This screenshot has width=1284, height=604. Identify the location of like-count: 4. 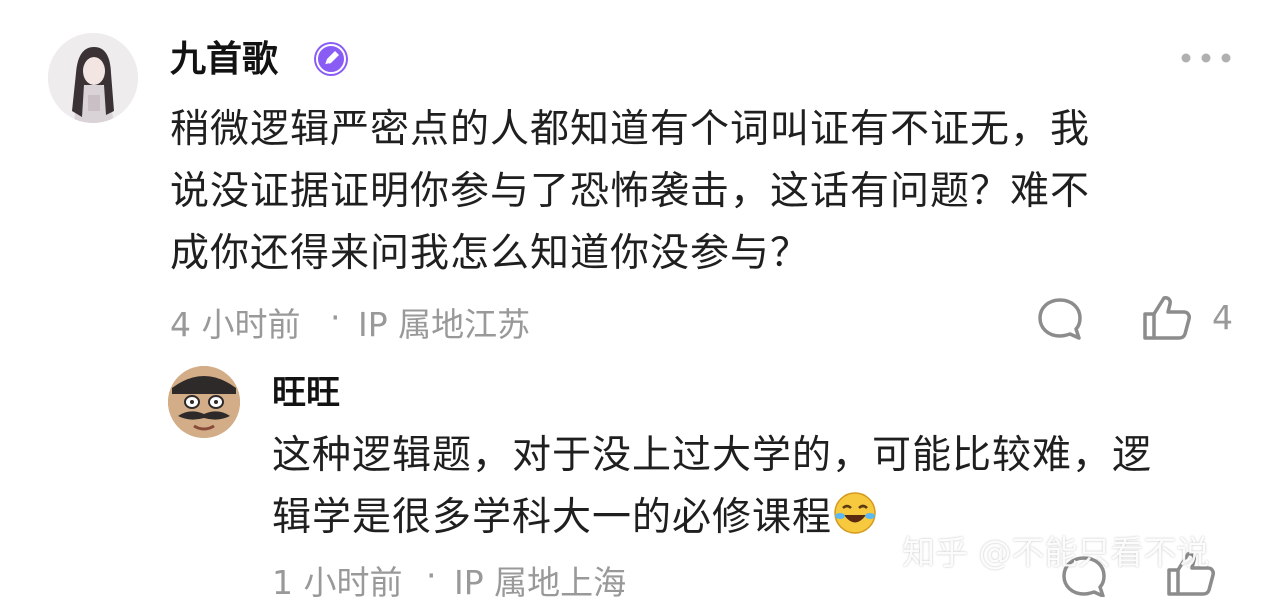
(1222, 317).